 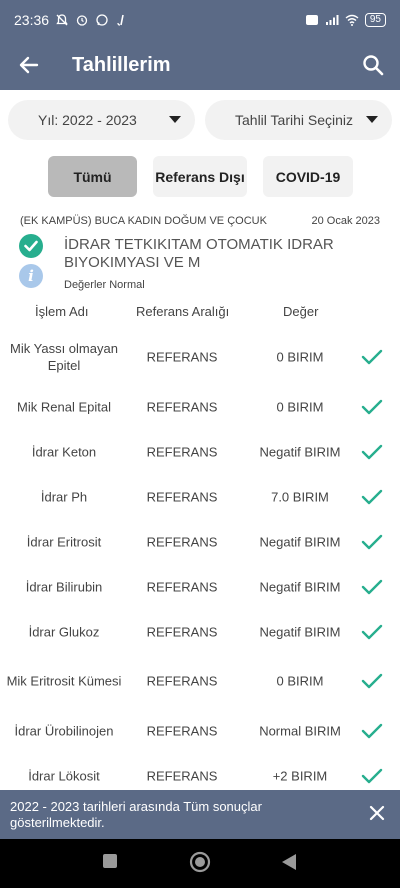 I want to click on row-name: Mik Eritrosit Kümesi, so click(x=64, y=681).